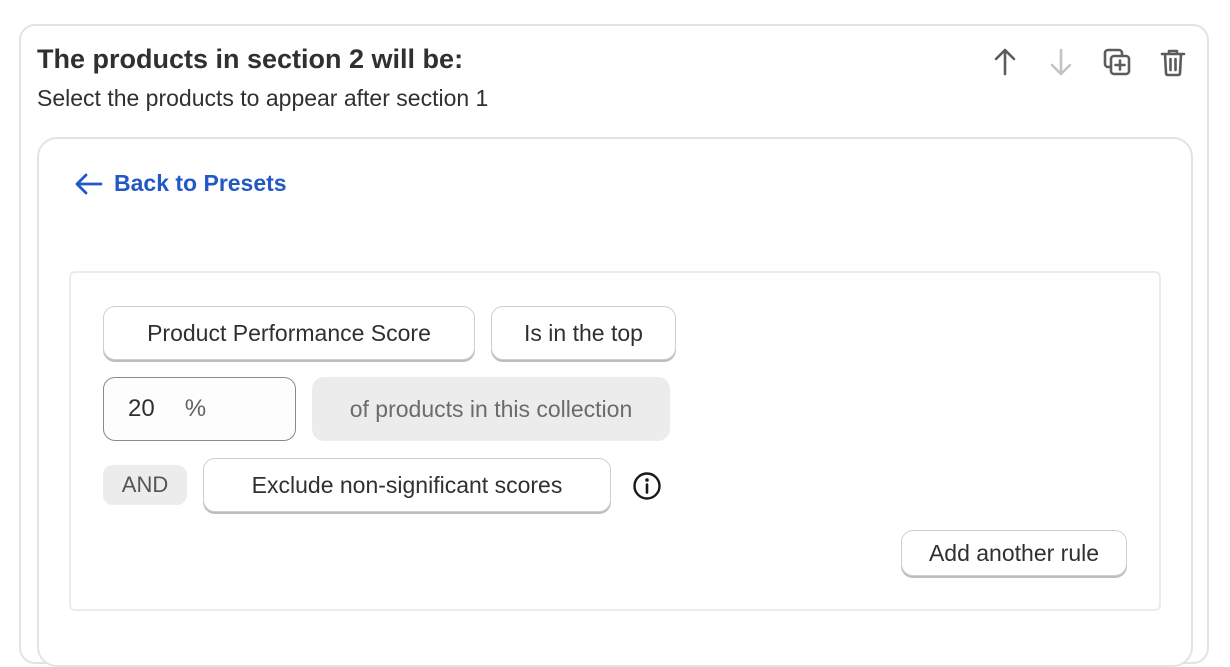 The height and width of the screenshot is (667, 1230). Describe the element at coordinates (407, 485) in the screenshot. I see `exclude-non-significant-button: Exclude non-significant scores` at that location.